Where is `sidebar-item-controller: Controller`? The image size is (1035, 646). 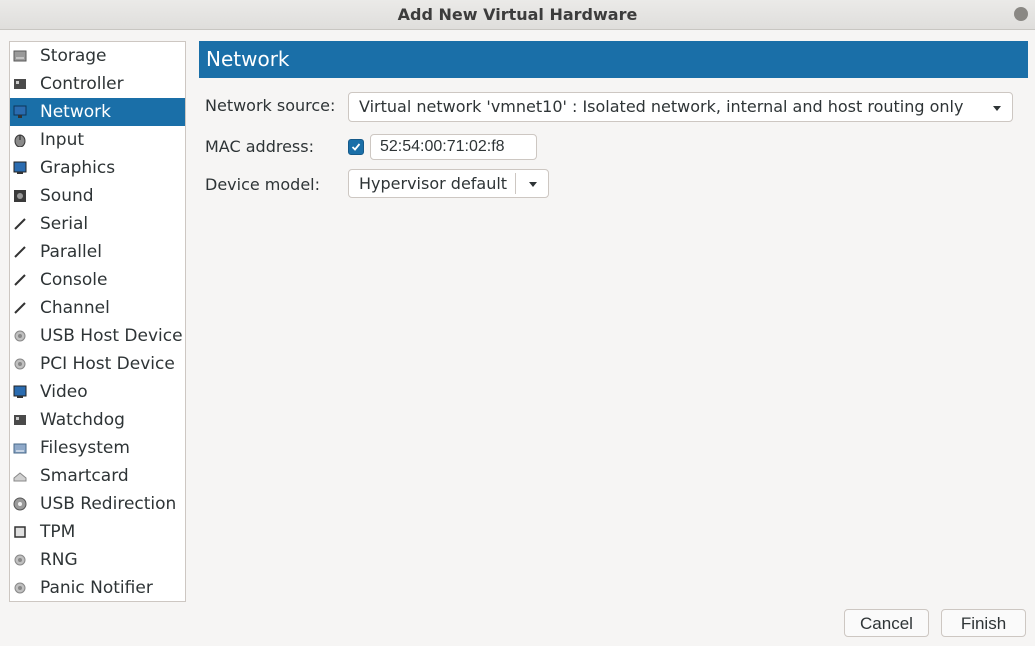
sidebar-item-controller: Controller is located at coordinates (97, 84).